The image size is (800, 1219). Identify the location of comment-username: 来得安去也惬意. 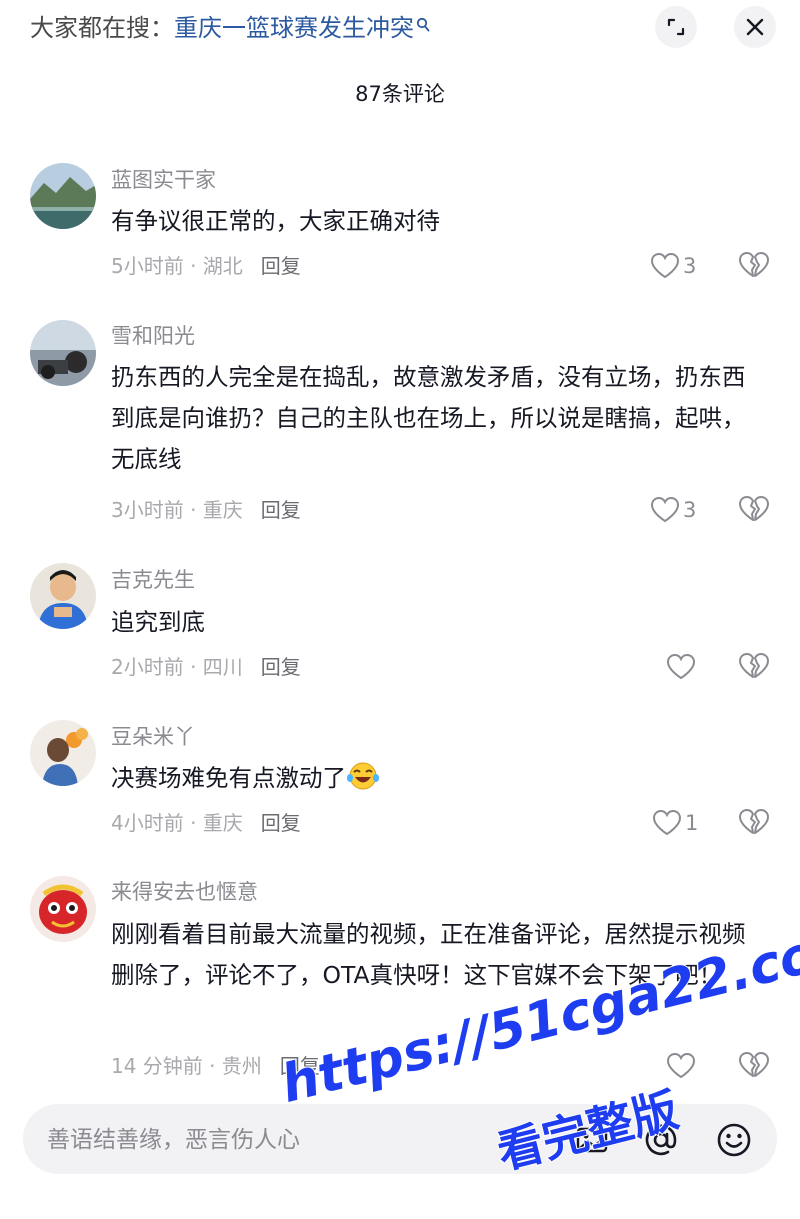
(184, 892).